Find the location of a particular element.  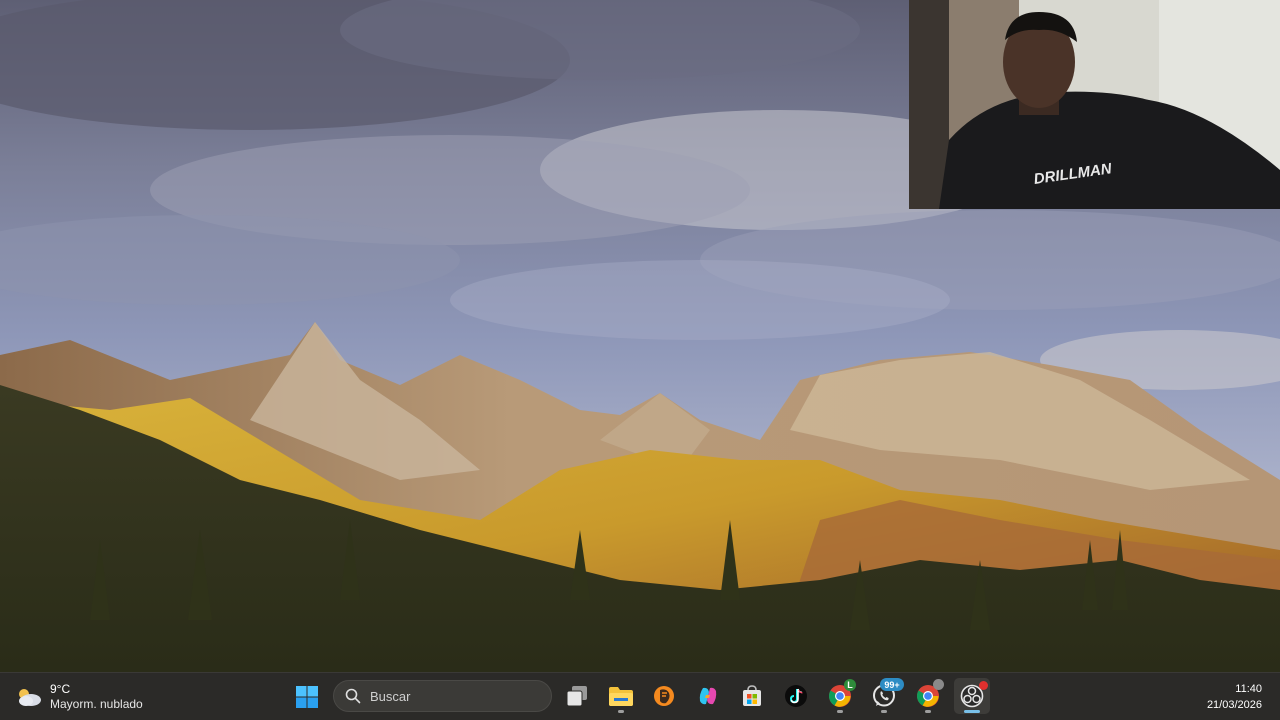

taskbar-search: Buscar is located at coordinates (442, 696).